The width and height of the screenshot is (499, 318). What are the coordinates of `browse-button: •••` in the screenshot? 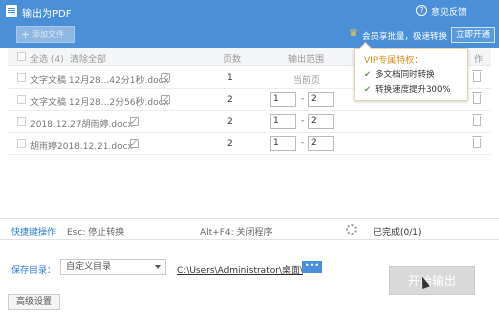 It's located at (312, 267).